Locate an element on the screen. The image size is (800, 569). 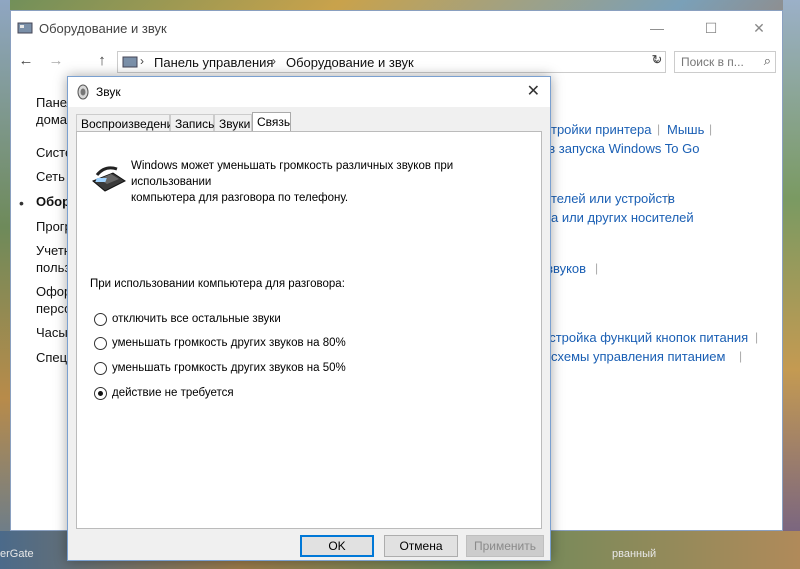
desktop-label-left: erGate is located at coordinates (17, 554).